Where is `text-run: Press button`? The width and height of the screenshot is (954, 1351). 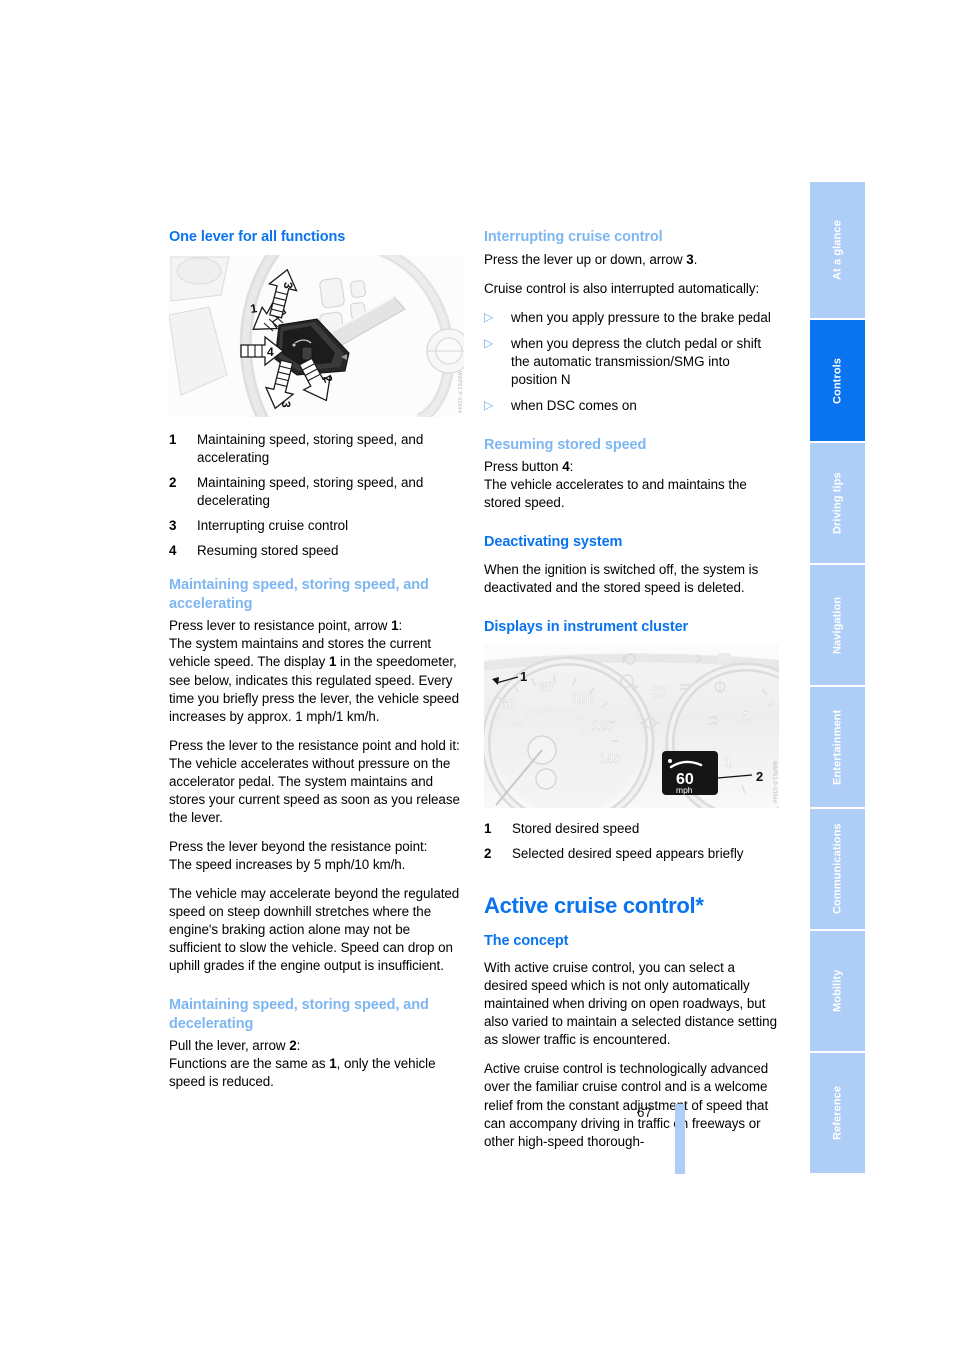
text-run: Press button is located at coordinates (523, 467).